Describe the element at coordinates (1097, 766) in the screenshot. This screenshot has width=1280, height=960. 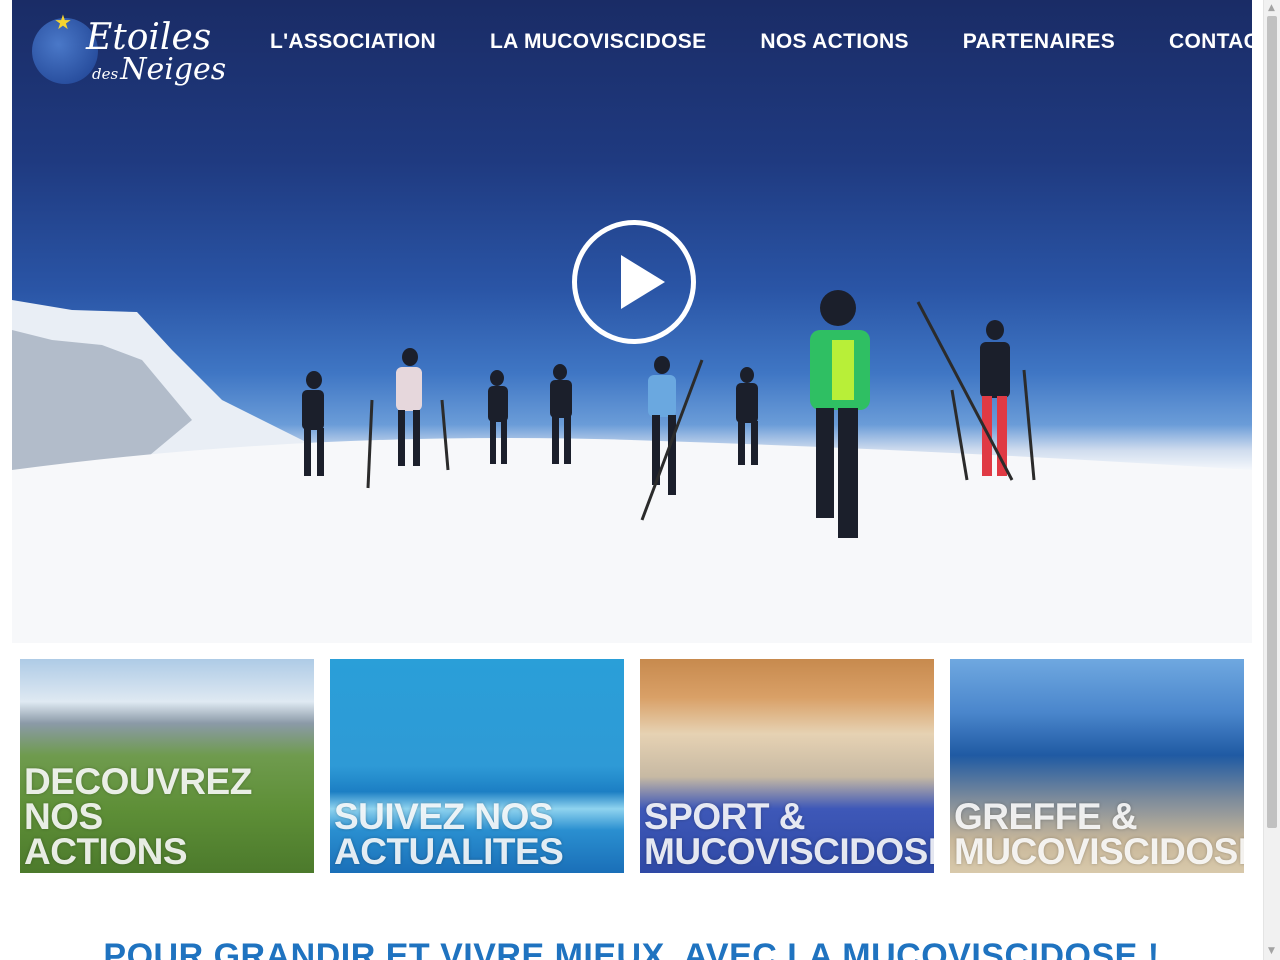
I see `tile-greffe-mucoviscidose: GREFFE & MUCOVISCIDOSE` at that location.